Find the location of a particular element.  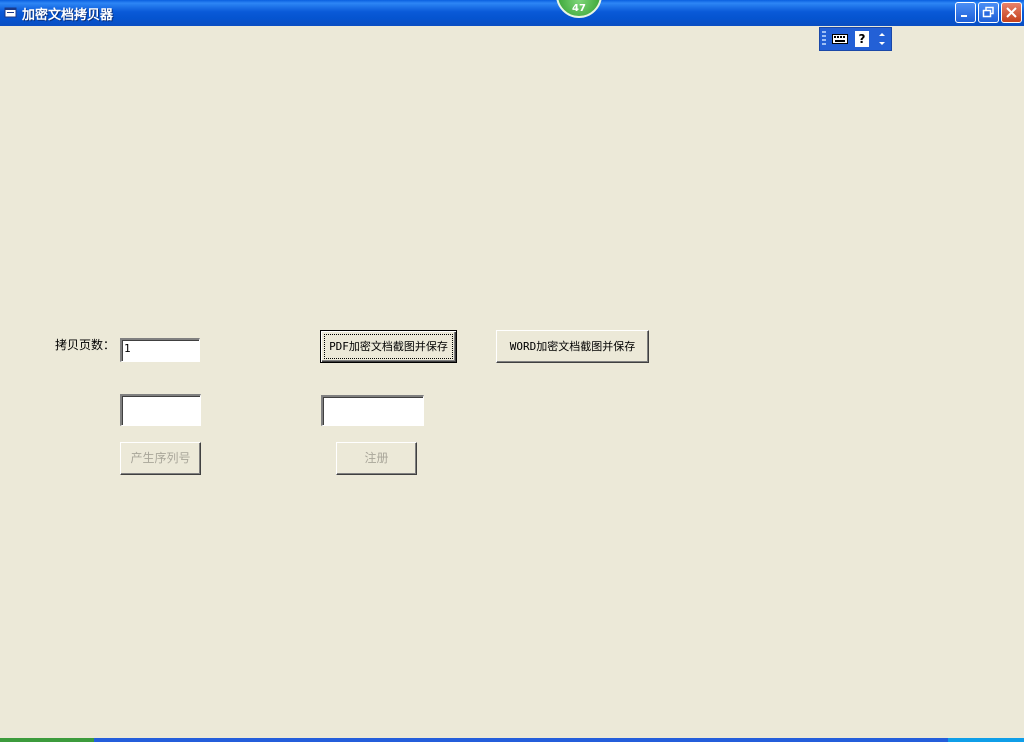

generate-serial-caption: 产生序列号 is located at coordinates (160, 458).